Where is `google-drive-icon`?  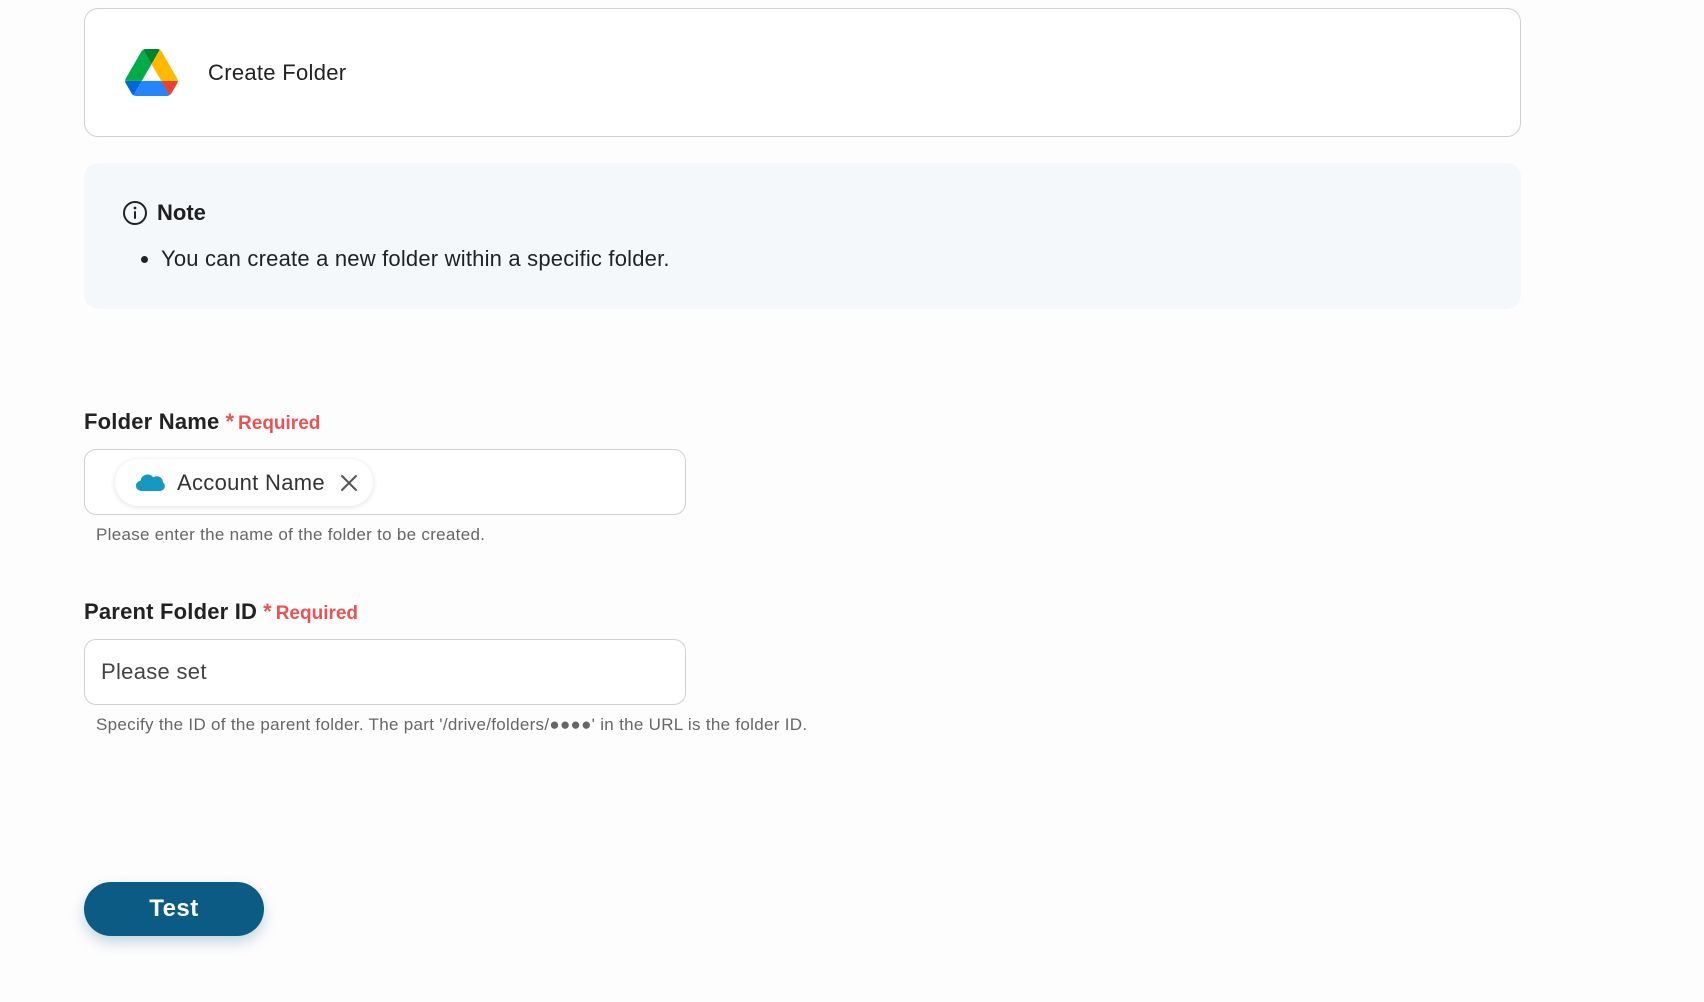 google-drive-icon is located at coordinates (151, 72).